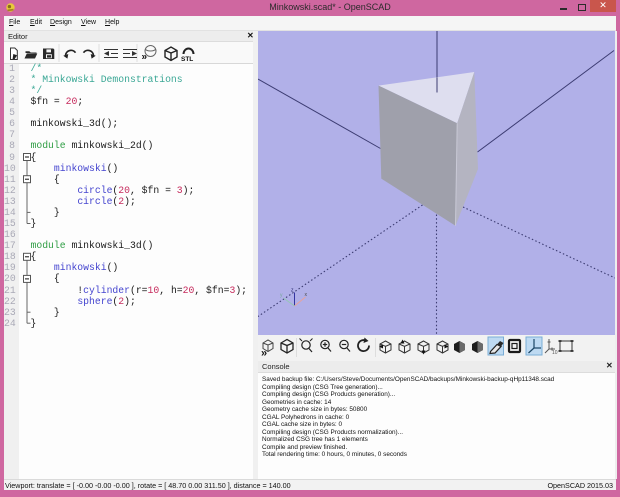 This screenshot has width=620, height=497. I want to click on svg-text: 10, so click(555, 353).